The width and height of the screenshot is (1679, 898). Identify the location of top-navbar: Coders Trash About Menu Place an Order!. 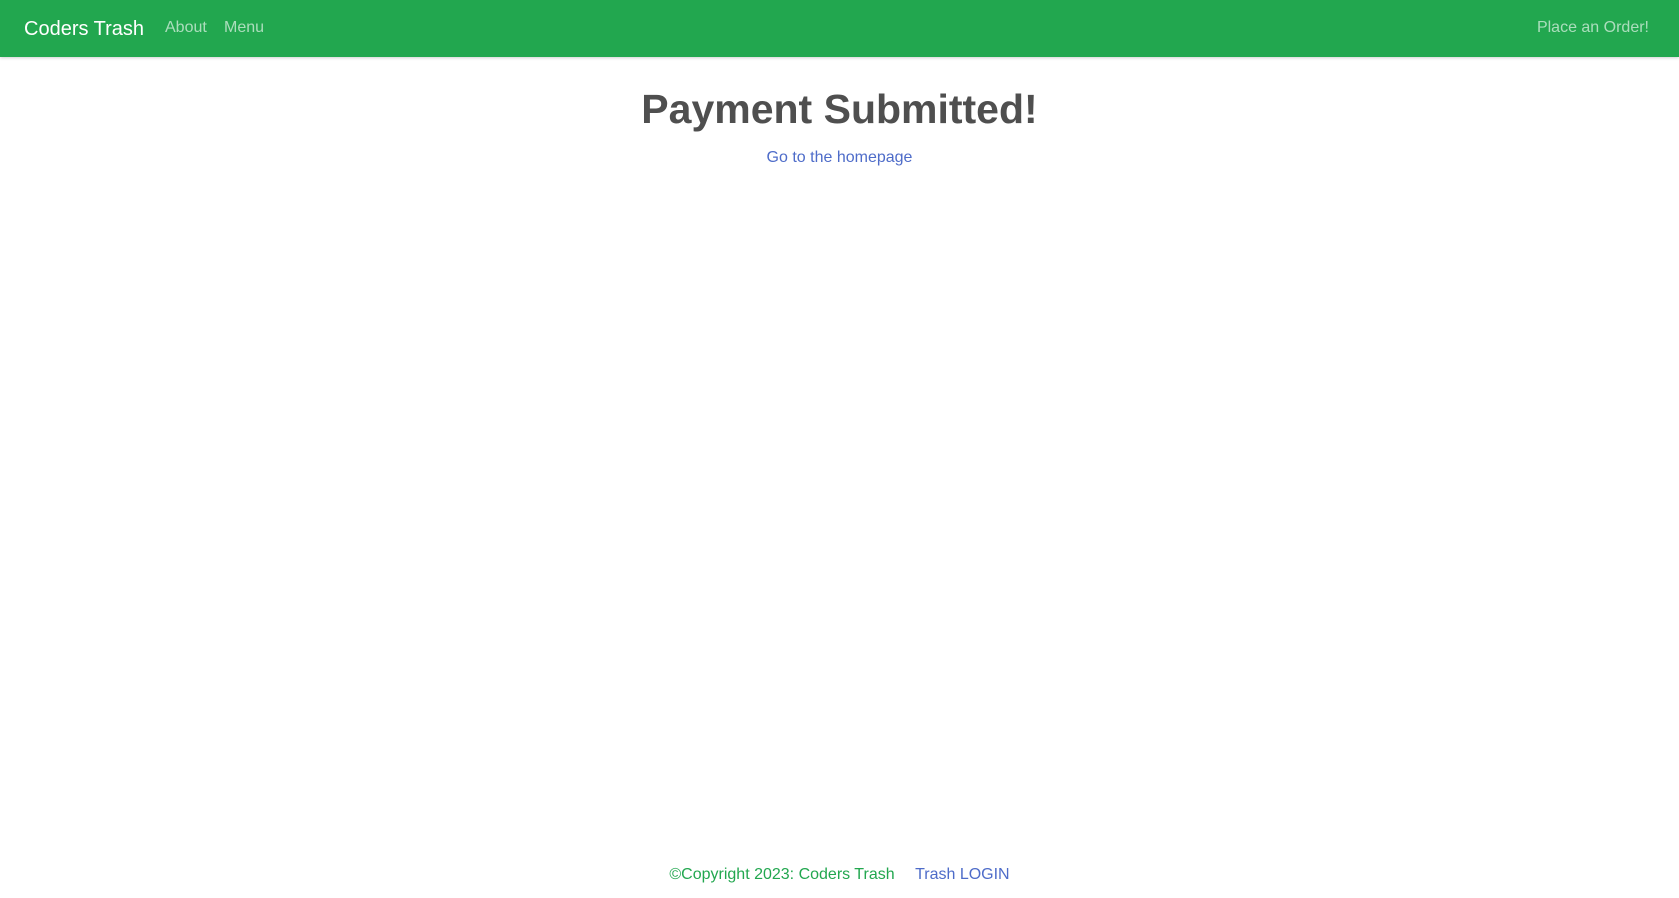
(839, 28).